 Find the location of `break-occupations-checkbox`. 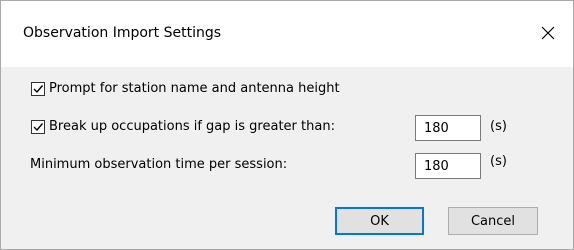

break-occupations-checkbox is located at coordinates (38, 126).